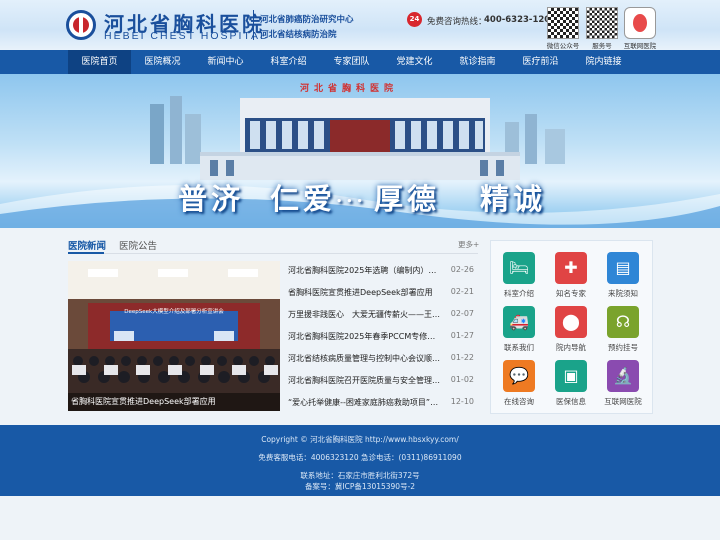  I want to click on service-label: 联系我们, so click(519, 347).